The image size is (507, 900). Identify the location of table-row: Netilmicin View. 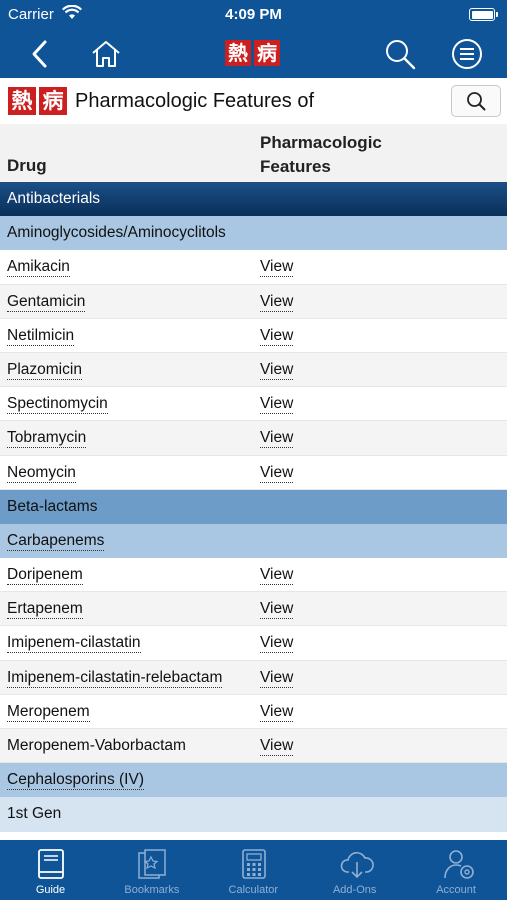
(253, 336).